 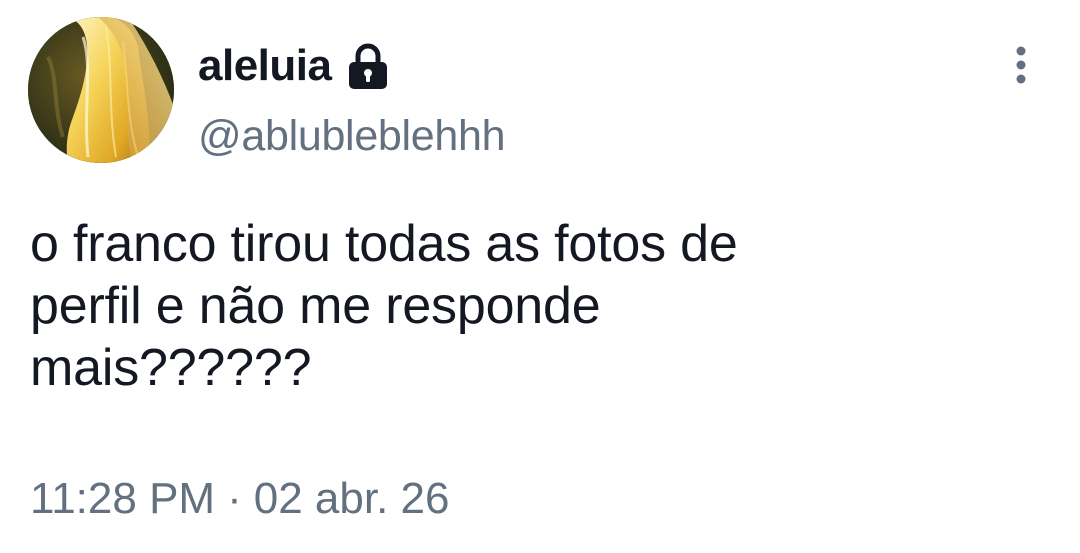 I want to click on avatar-image, so click(x=101, y=90).